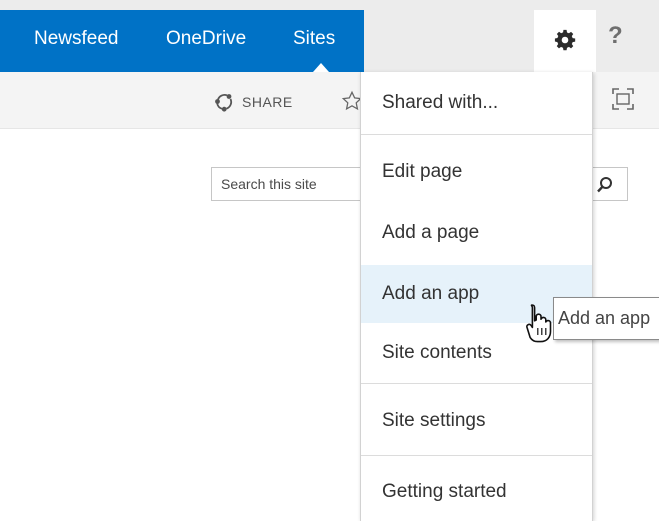  What do you see at coordinates (206, 39) in the screenshot?
I see `nav-onedrive: OneDrive` at bounding box center [206, 39].